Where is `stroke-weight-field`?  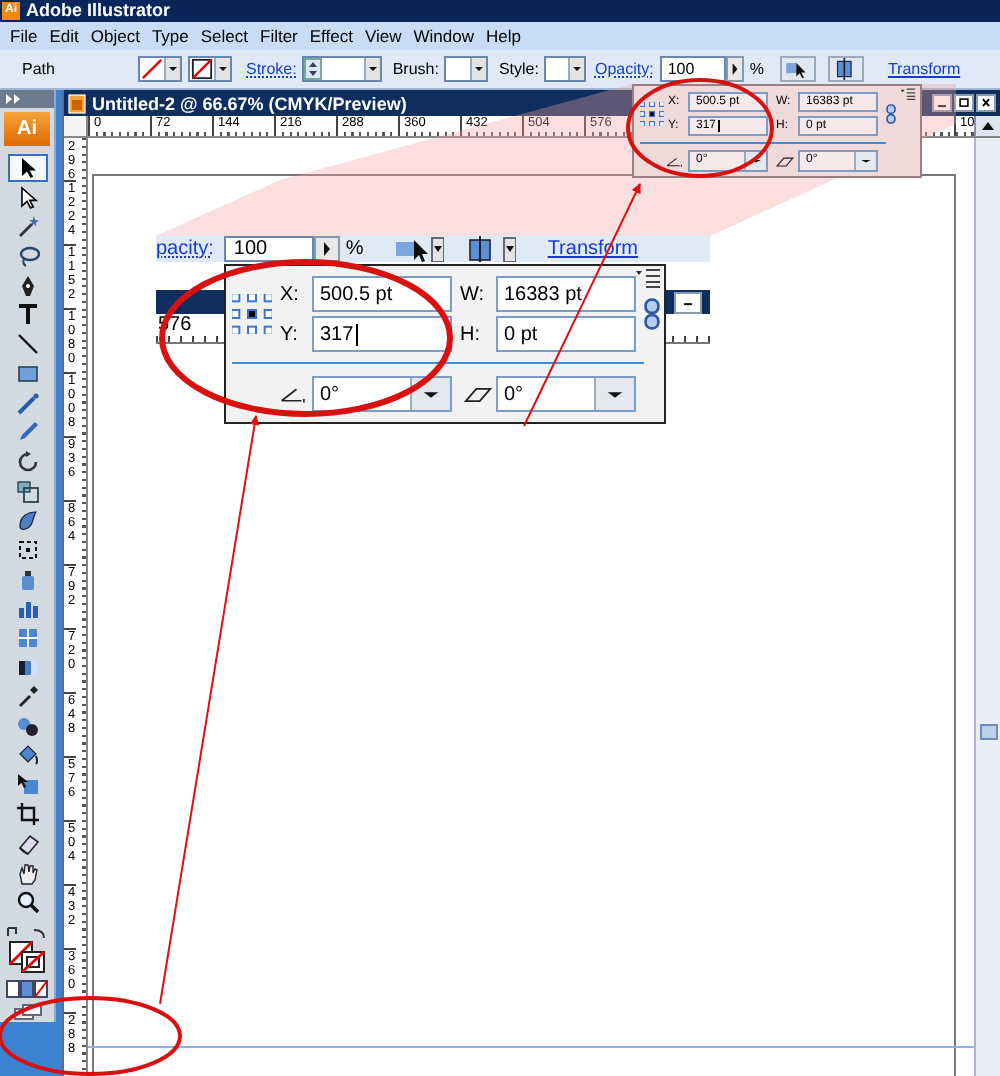 stroke-weight-field is located at coordinates (342, 69).